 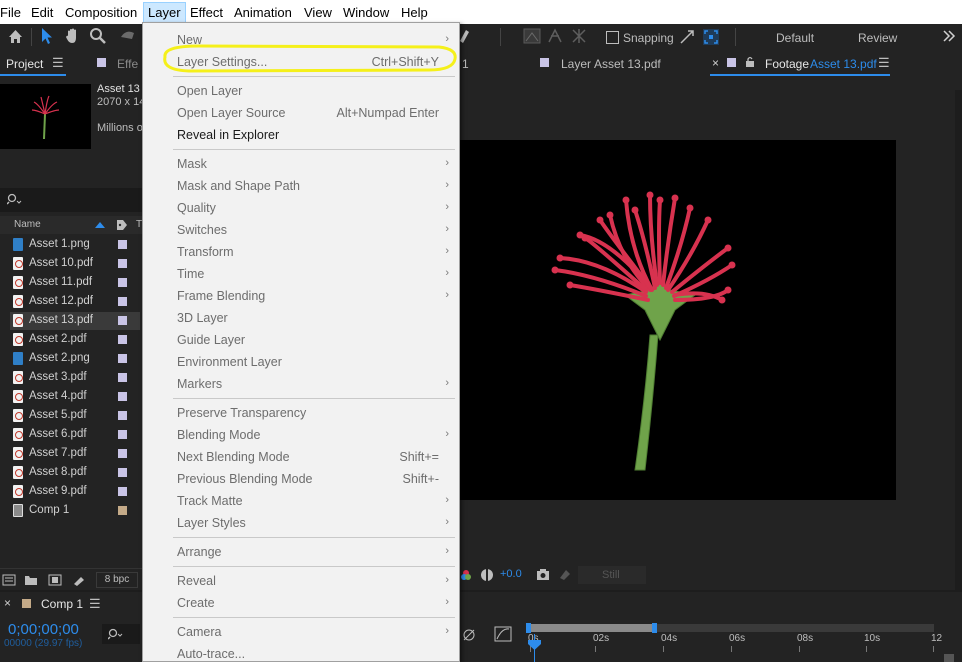 What do you see at coordinates (79, 580) in the screenshot?
I see `project-settings-icon` at bounding box center [79, 580].